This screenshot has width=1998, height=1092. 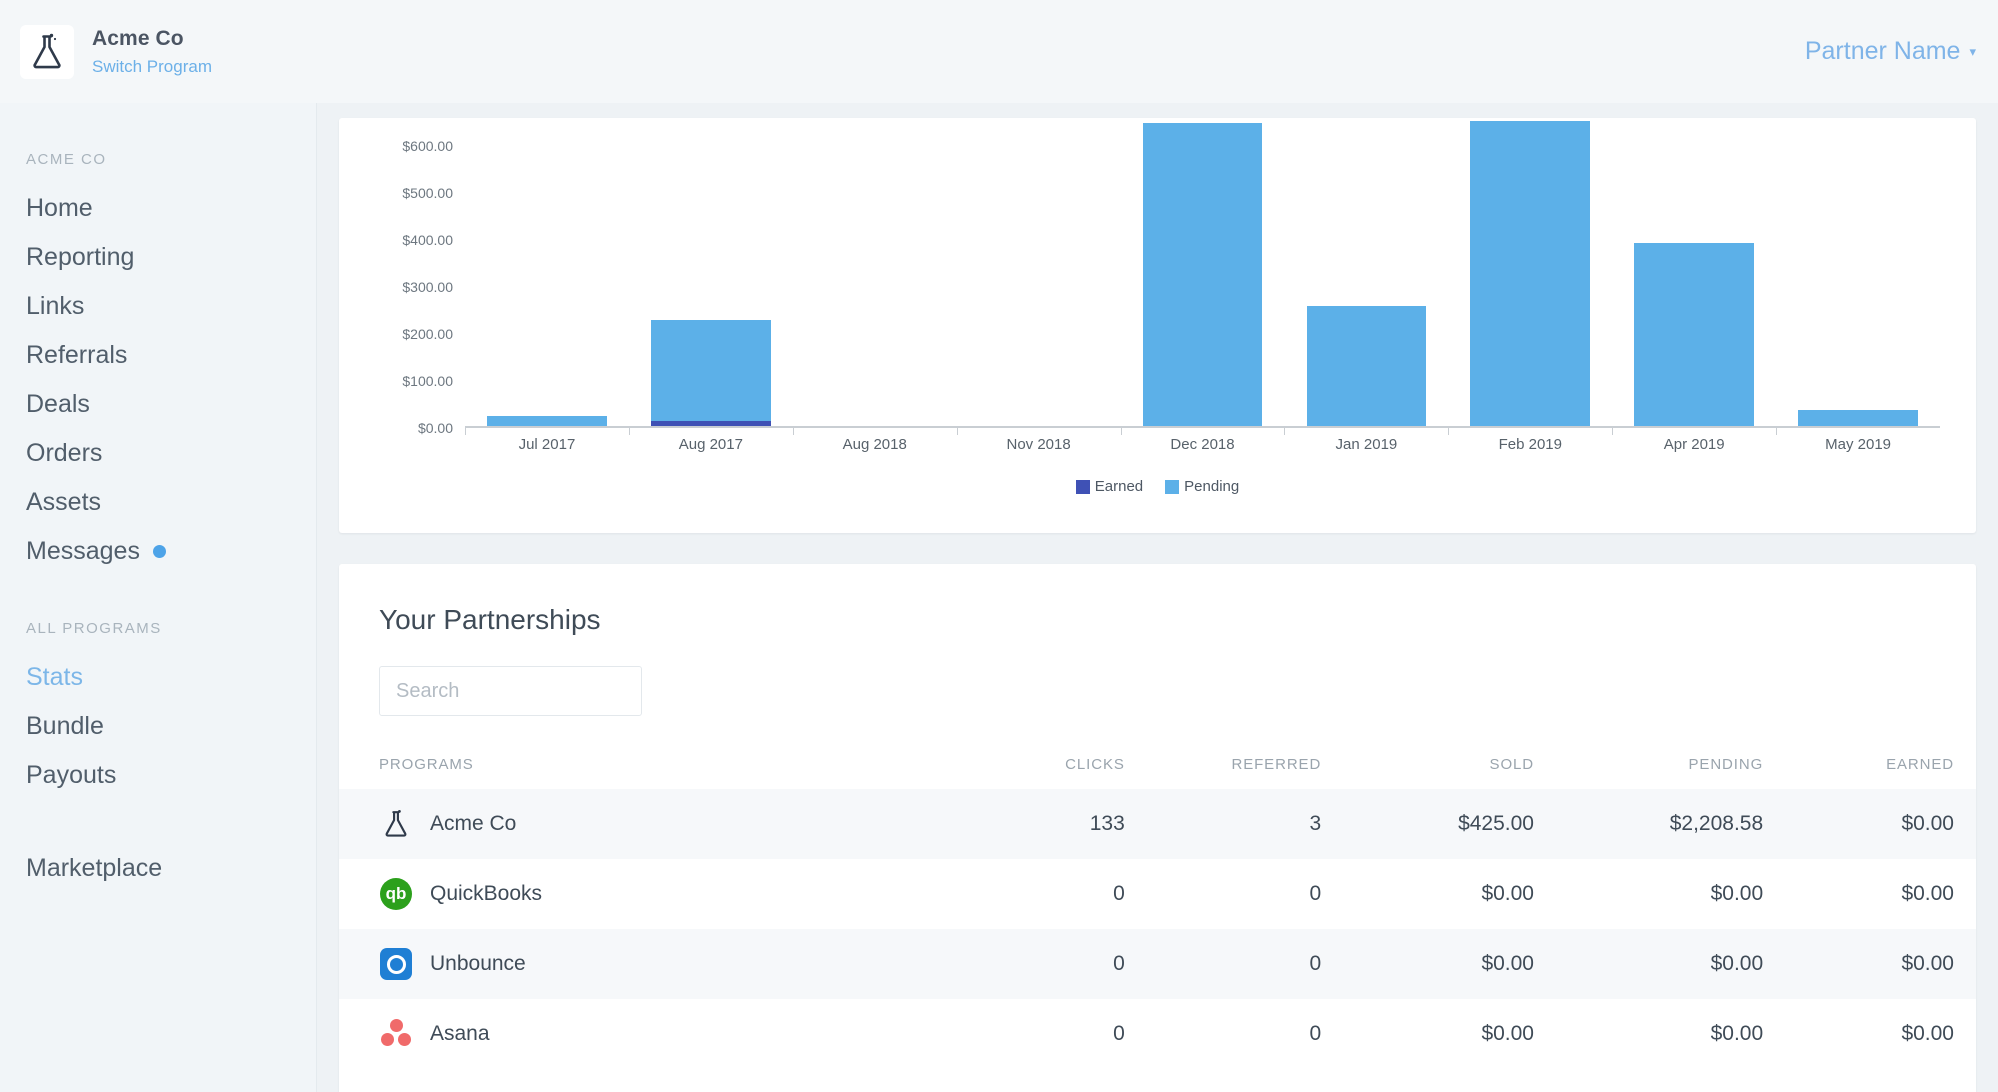 What do you see at coordinates (633, 772) in the screenshot?
I see `table-column-header: PROGRAMS` at bounding box center [633, 772].